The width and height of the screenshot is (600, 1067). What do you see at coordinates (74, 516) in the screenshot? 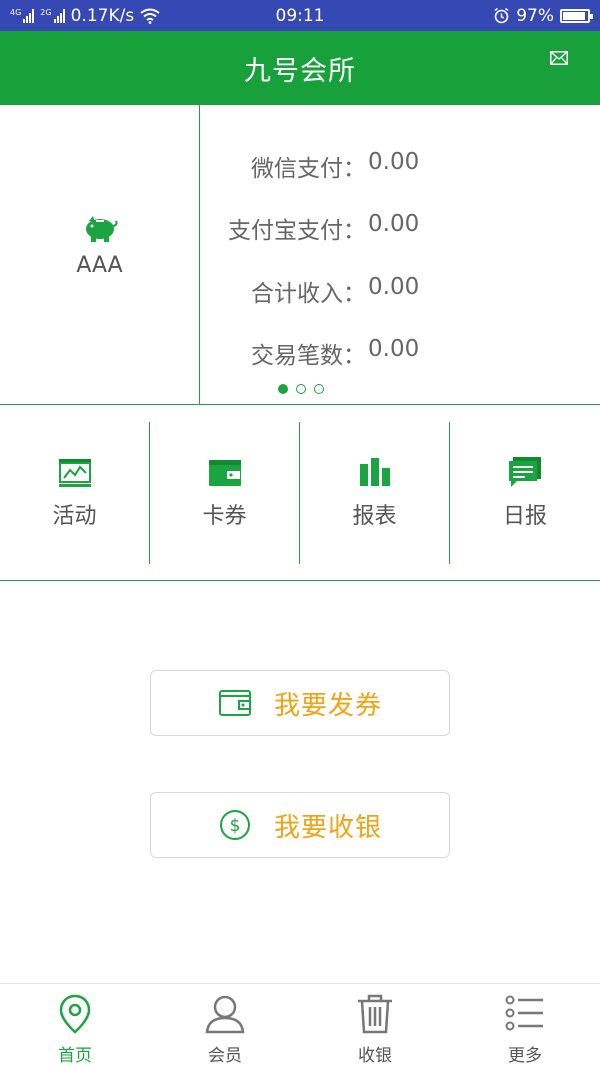
I see `grid-label: 活动` at bounding box center [74, 516].